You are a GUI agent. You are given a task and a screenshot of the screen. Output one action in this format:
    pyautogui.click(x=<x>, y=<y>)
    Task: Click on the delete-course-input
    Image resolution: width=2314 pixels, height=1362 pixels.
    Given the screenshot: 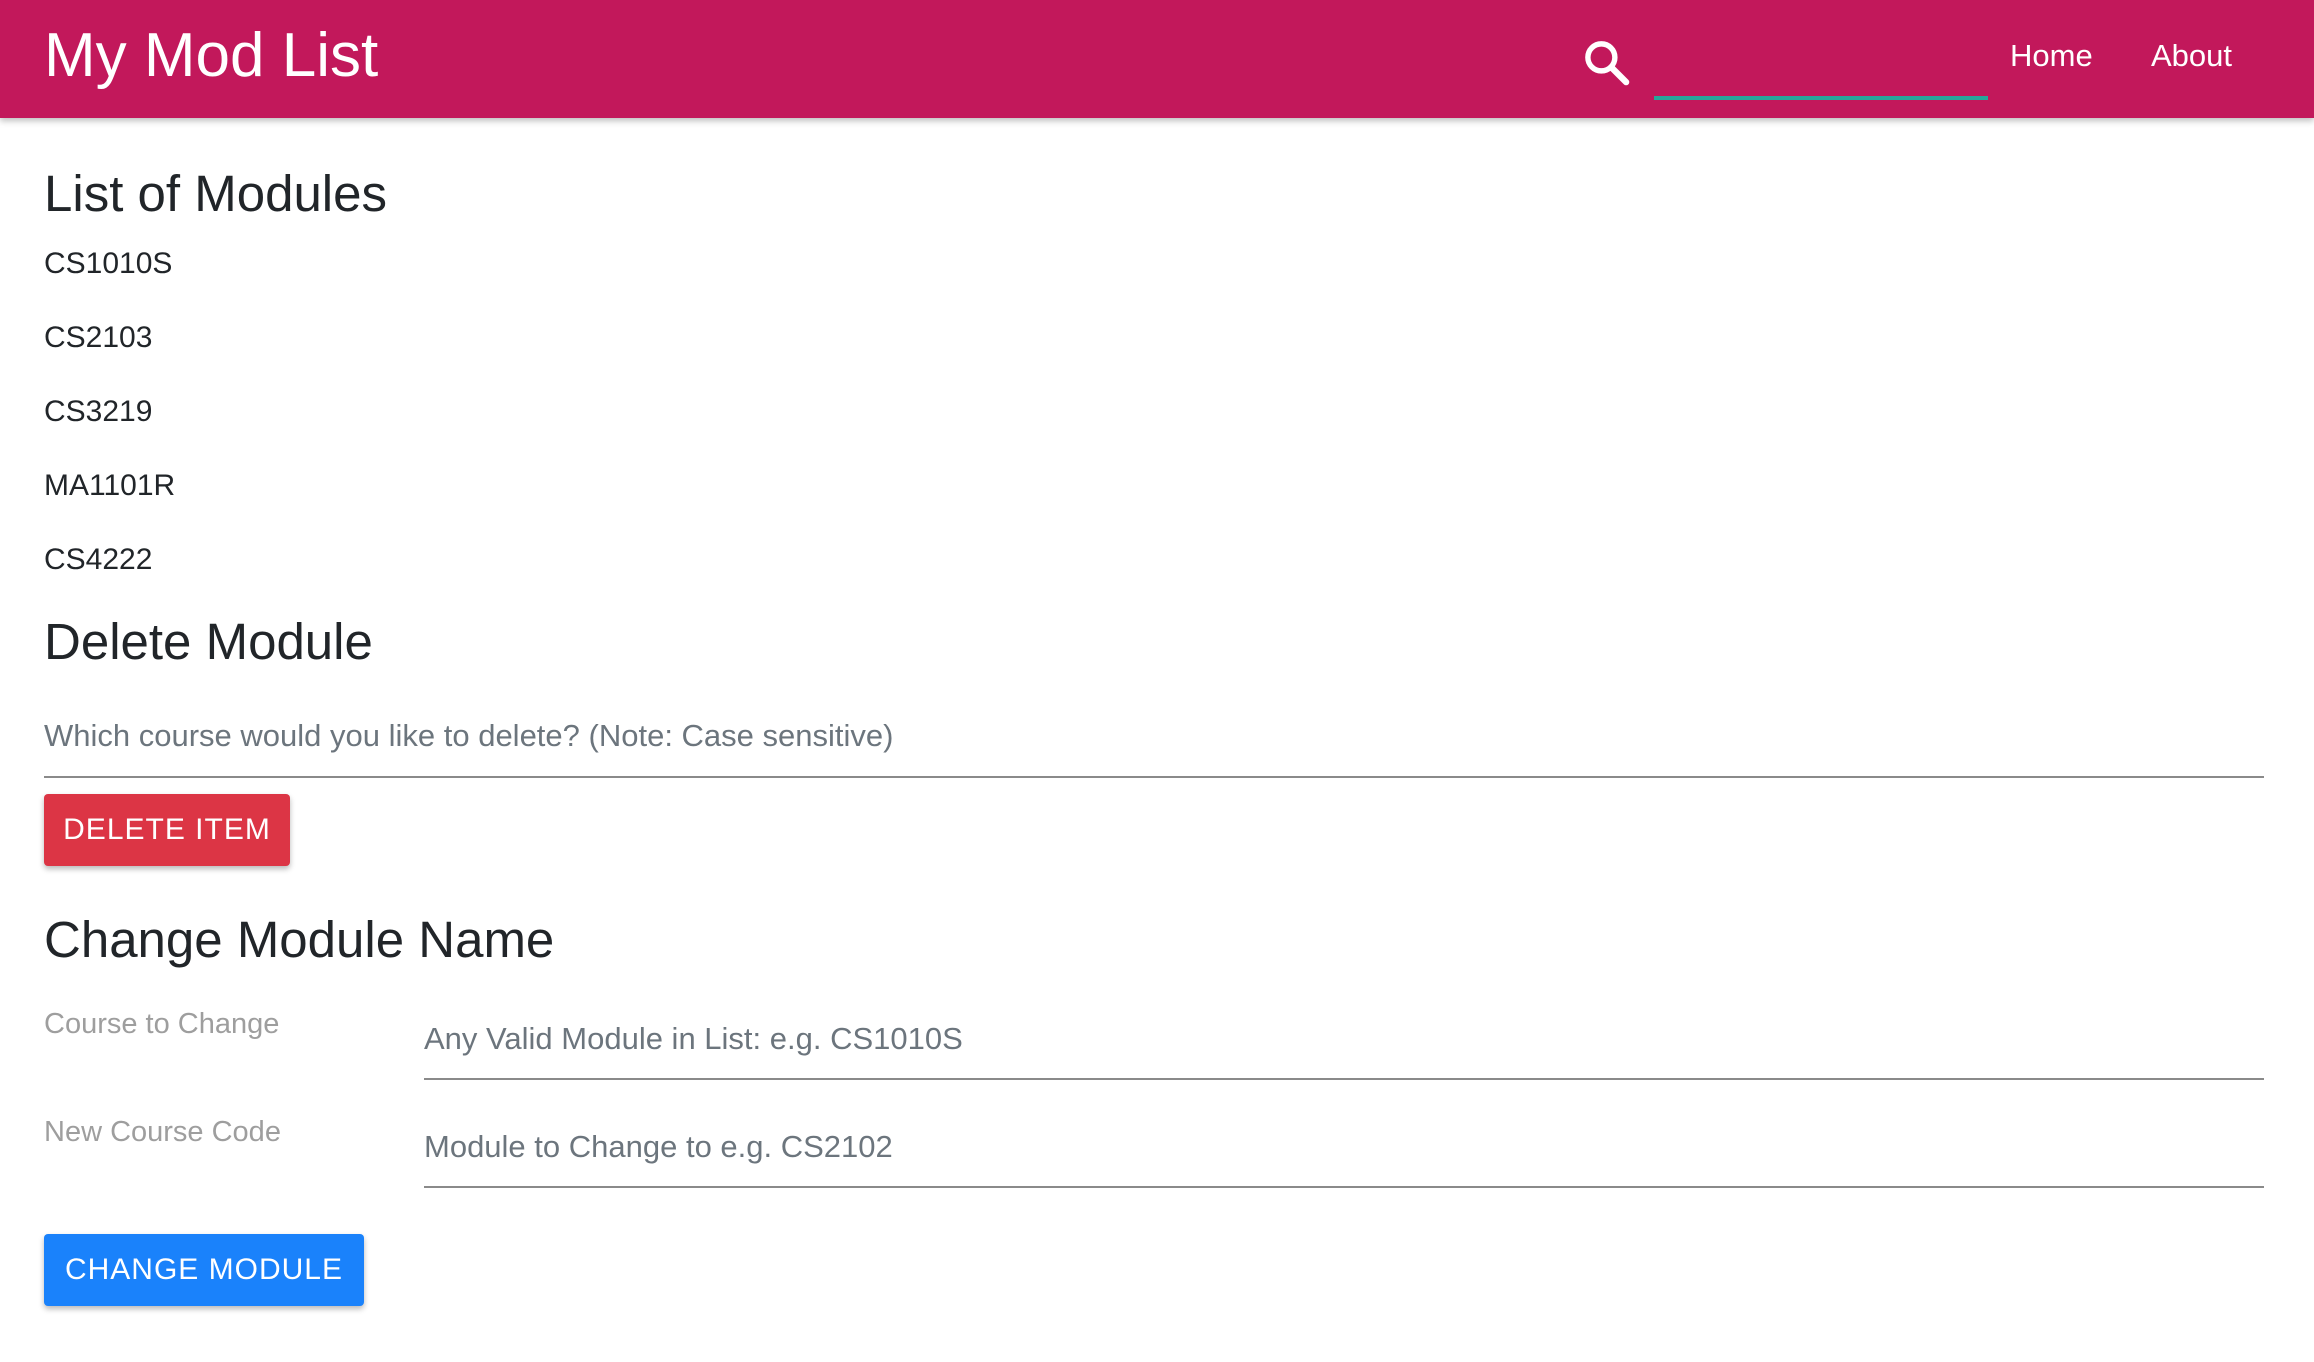 What is the action you would take?
    pyautogui.click(x=1154, y=737)
    